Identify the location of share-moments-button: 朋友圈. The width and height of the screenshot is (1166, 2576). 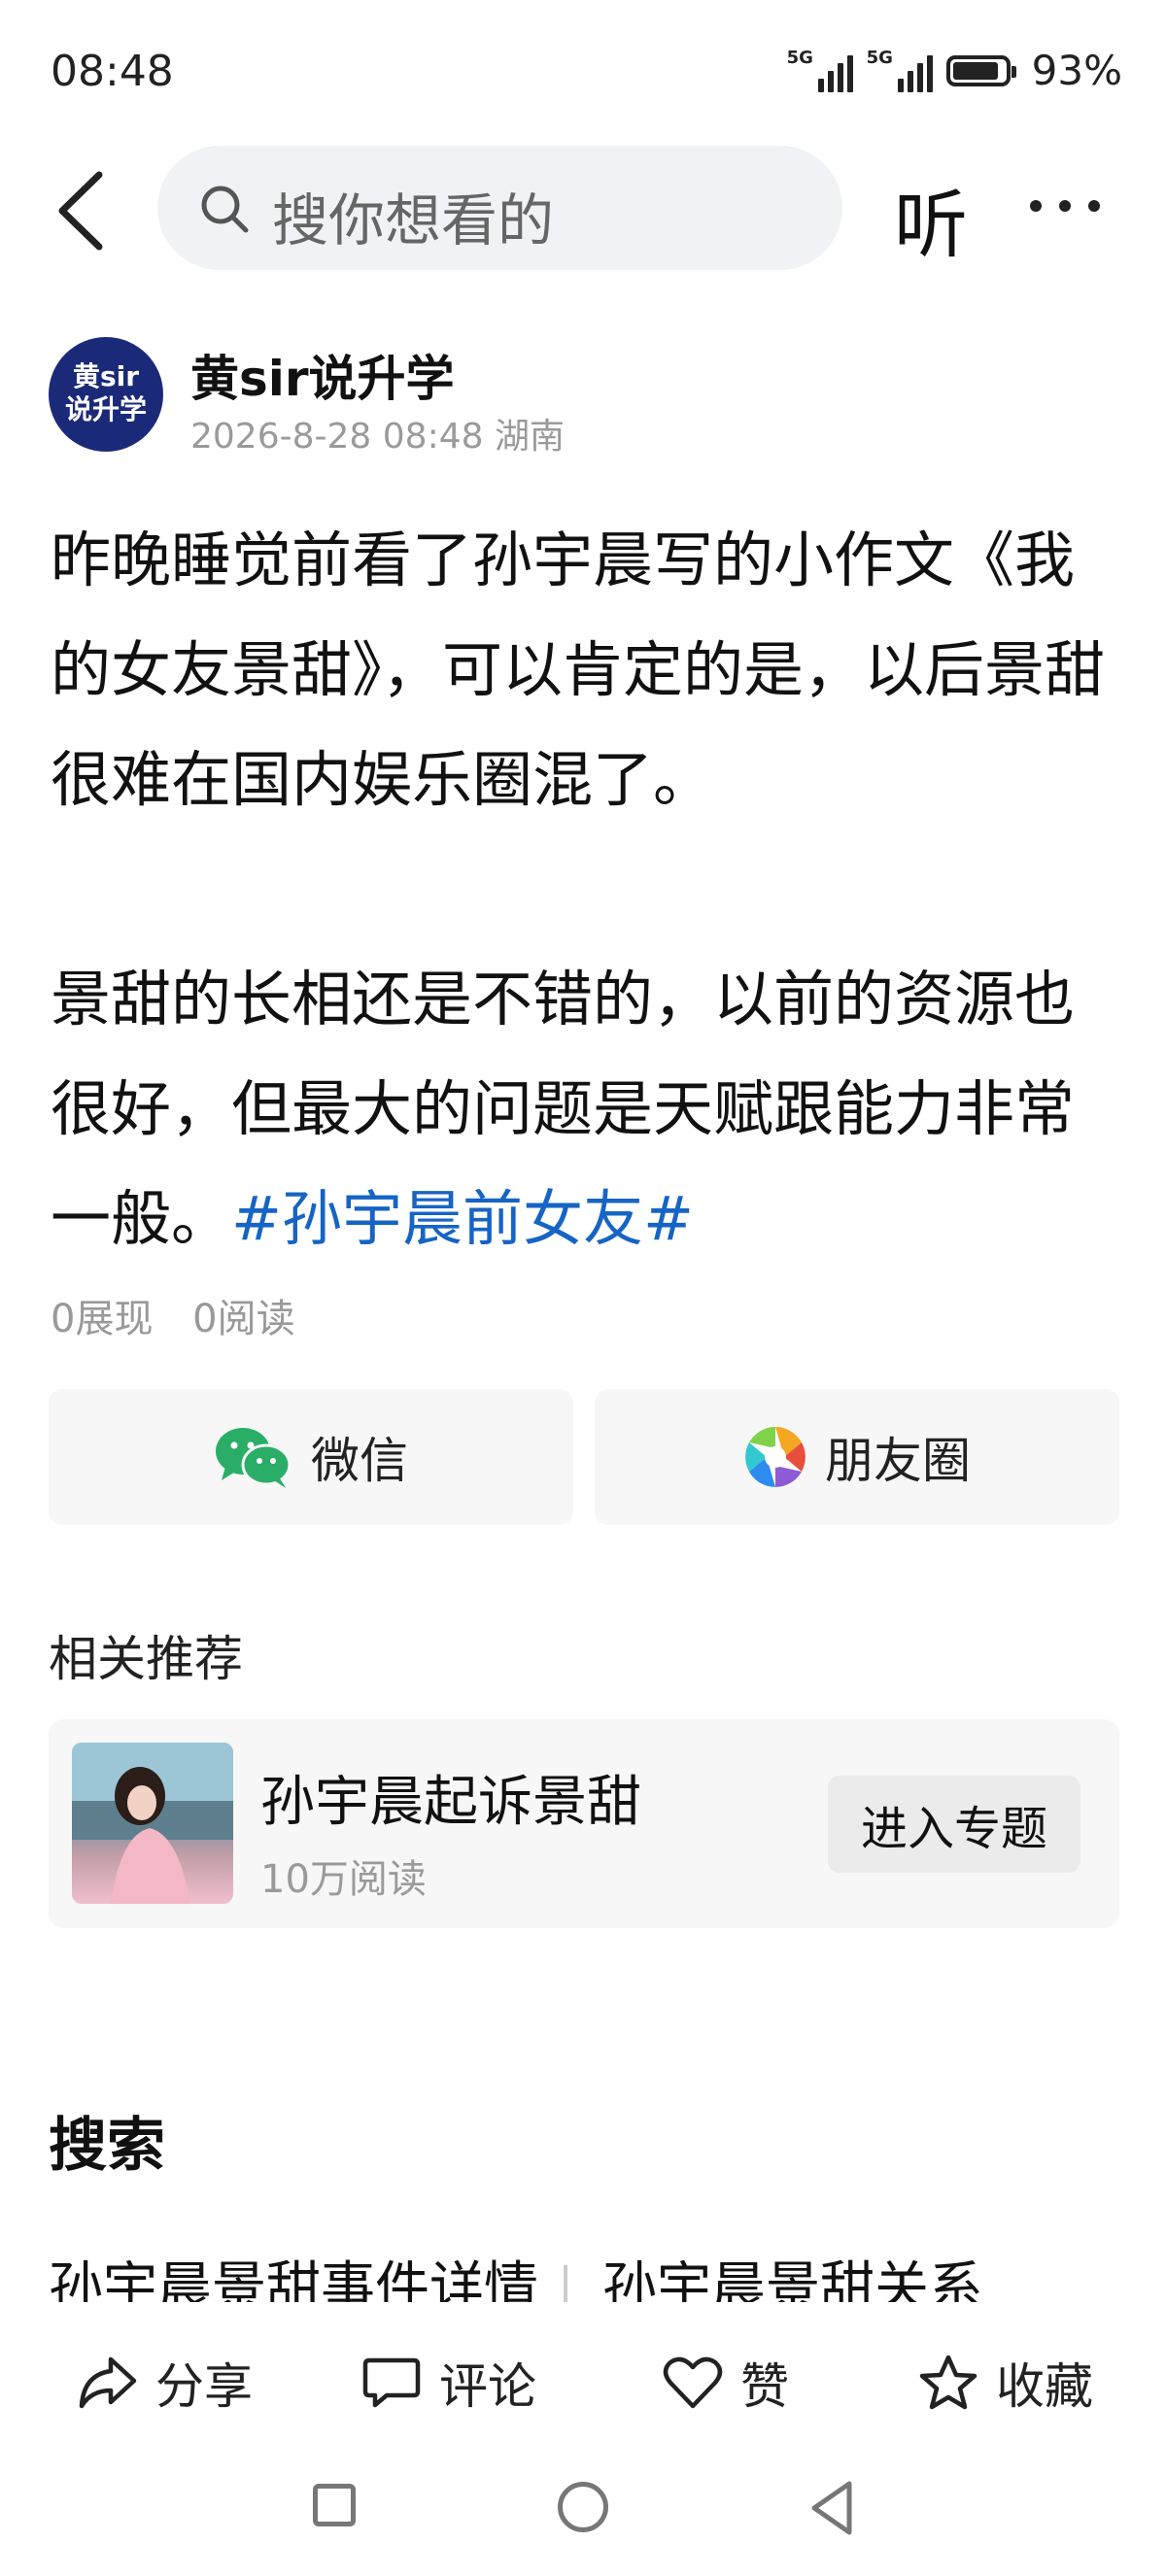
(857, 1457).